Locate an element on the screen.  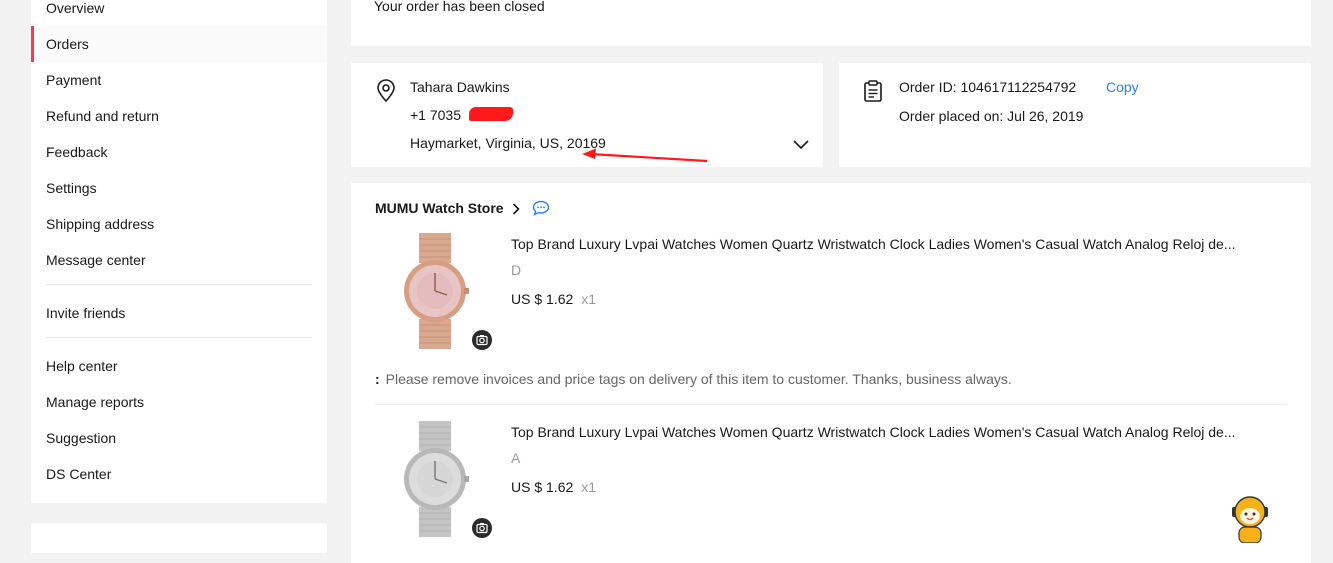
sidebar-item-message-center: Message center is located at coordinates (179, 260).